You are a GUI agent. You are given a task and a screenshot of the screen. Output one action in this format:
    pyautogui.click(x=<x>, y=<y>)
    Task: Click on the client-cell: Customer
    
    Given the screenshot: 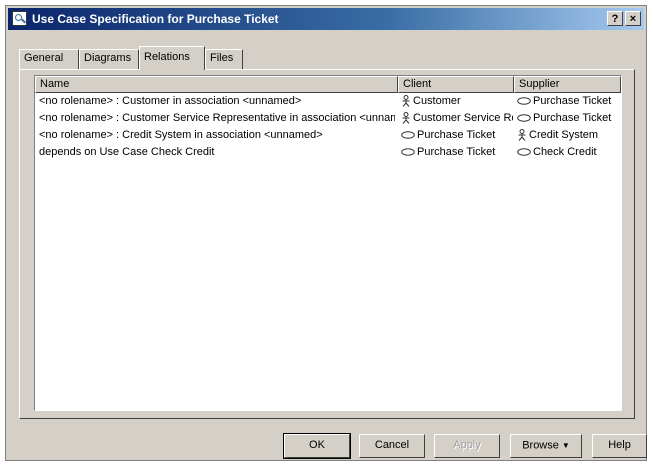 What is the action you would take?
    pyautogui.click(x=457, y=101)
    